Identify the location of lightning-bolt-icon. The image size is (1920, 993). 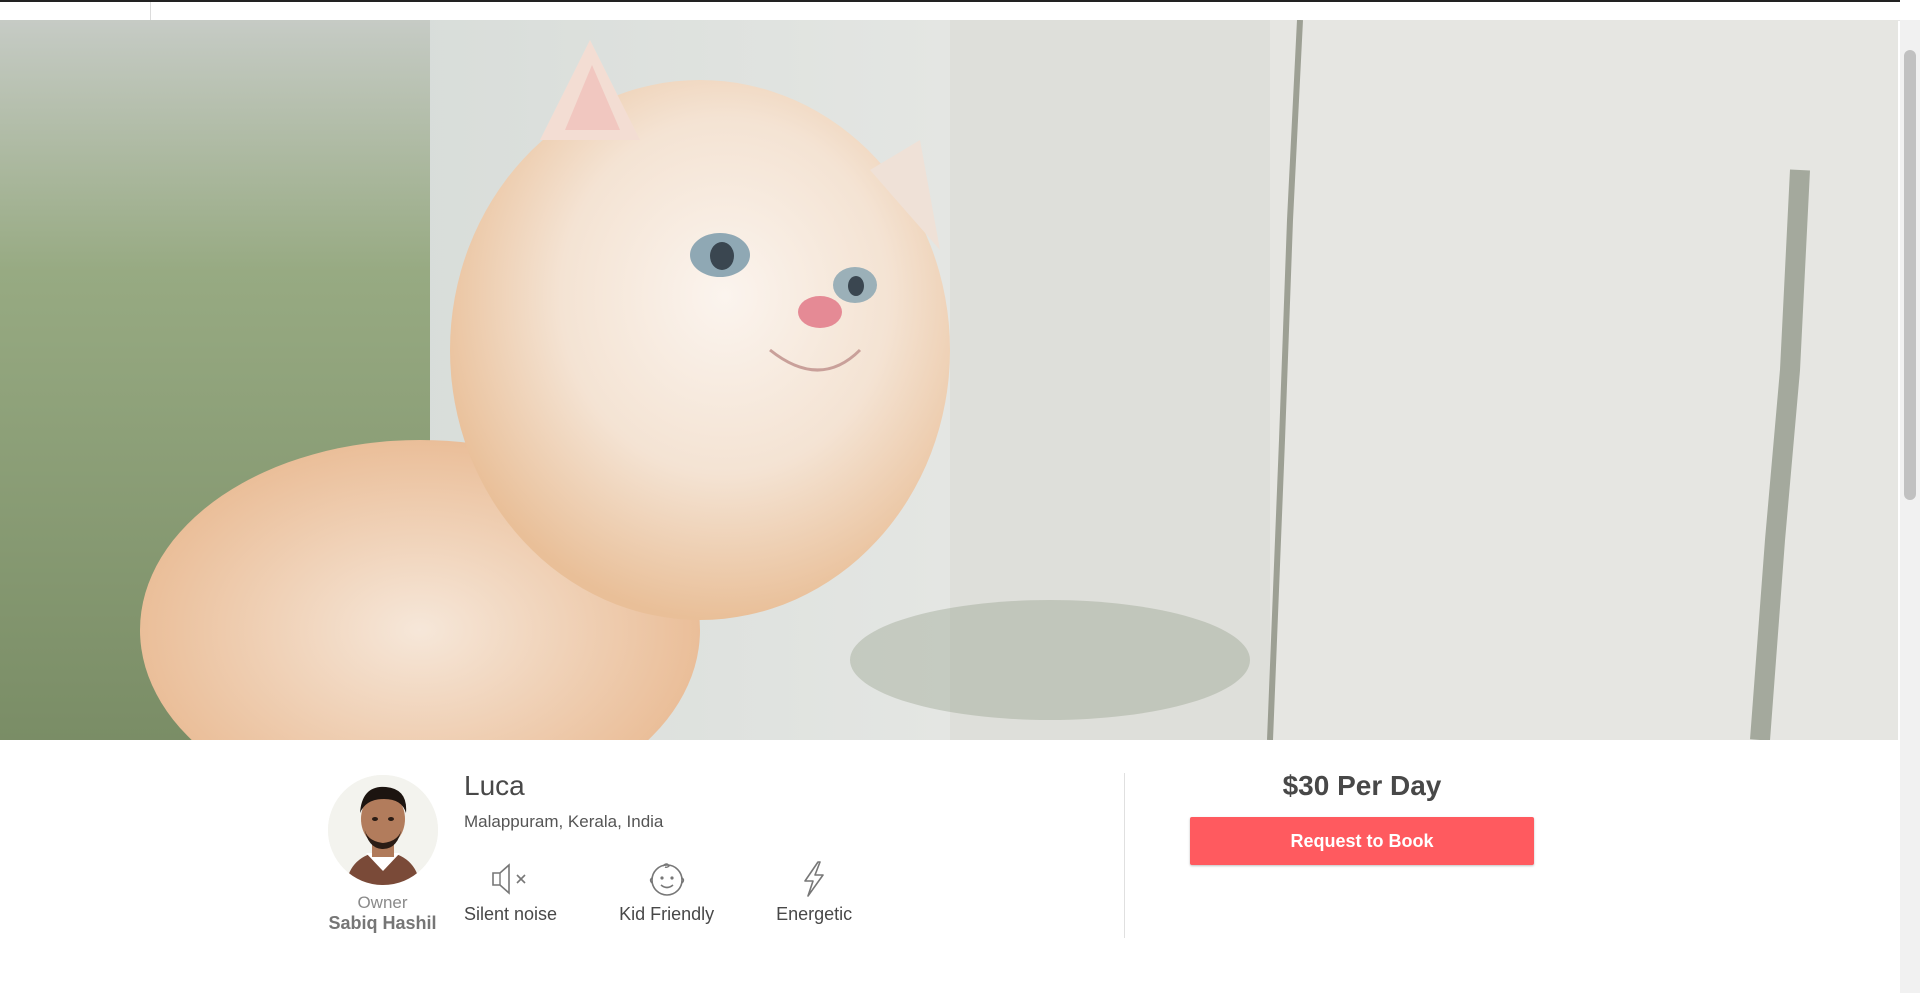
(814, 879).